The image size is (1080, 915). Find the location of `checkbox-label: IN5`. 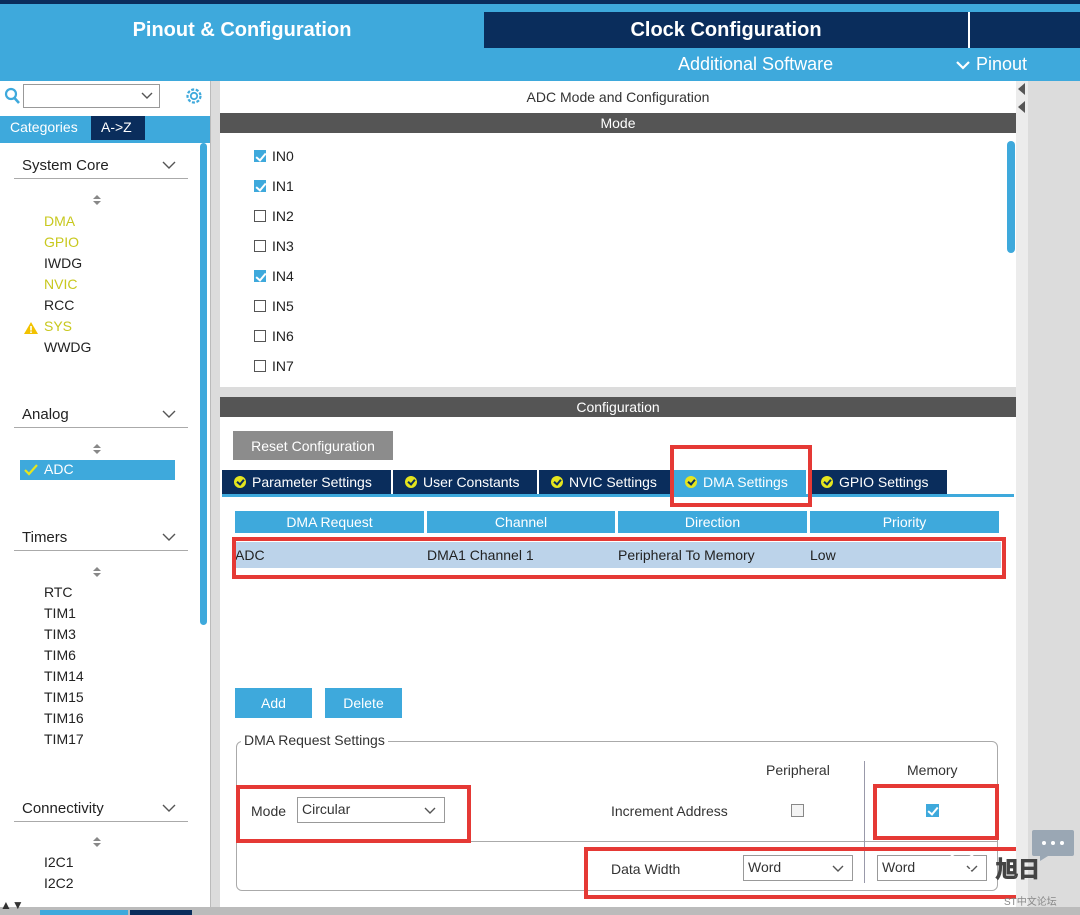

checkbox-label: IN5 is located at coordinates (283, 306).